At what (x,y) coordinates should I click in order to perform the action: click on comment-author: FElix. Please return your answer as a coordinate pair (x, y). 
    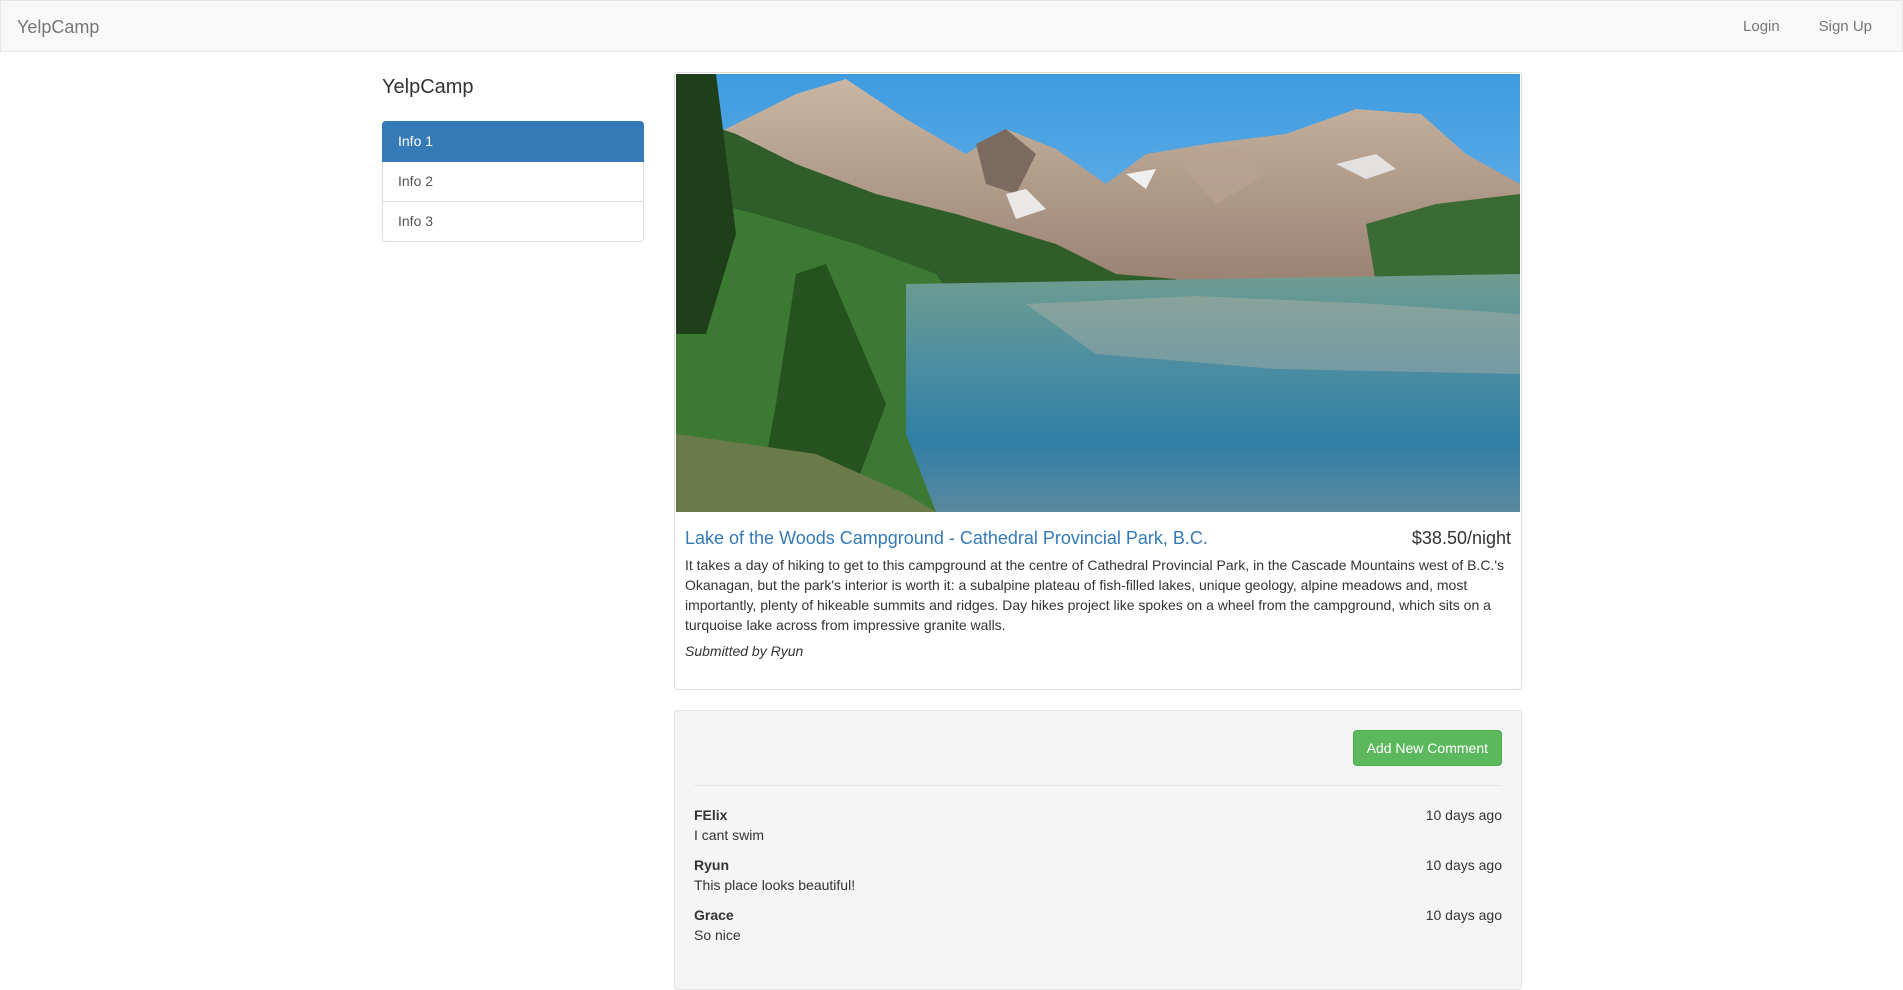
    Looking at the image, I should click on (711, 815).